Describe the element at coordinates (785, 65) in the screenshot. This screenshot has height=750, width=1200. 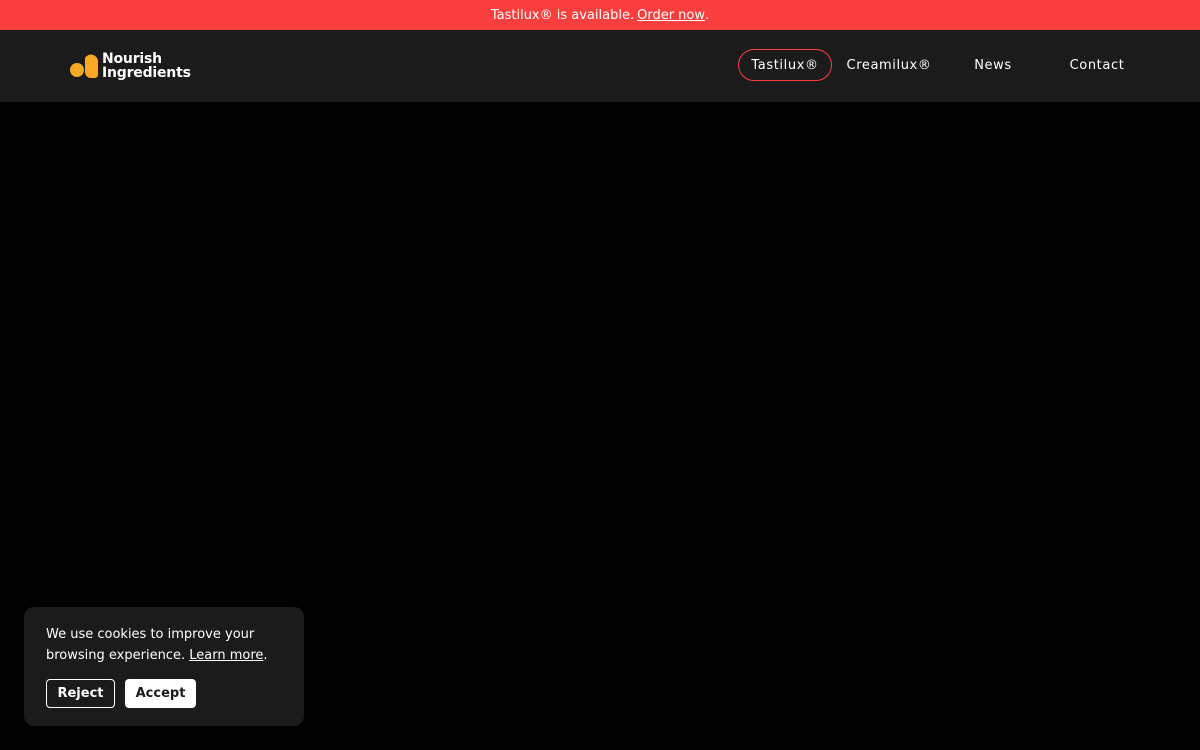
I see `nav-item-tastilux: Tastilux®` at that location.